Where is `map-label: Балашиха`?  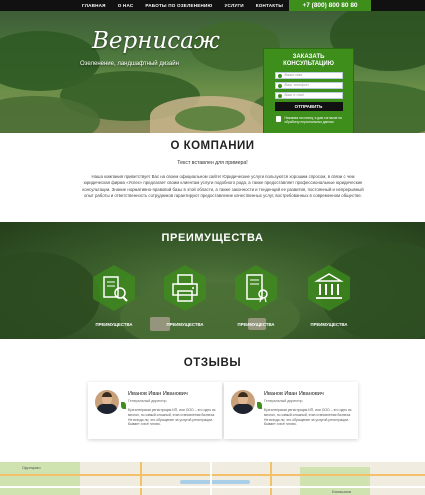 map-label: Балашиха is located at coordinates (342, 491).